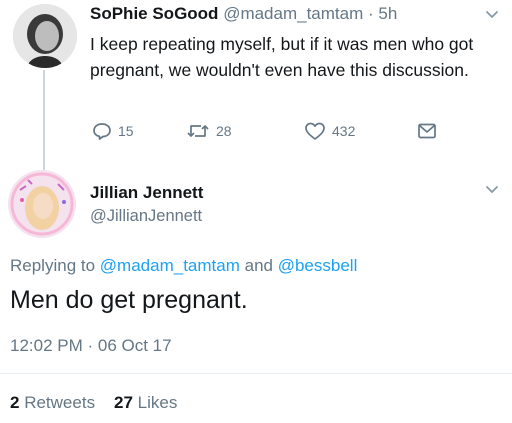  I want to click on retweets-stat: 2 Retweets, so click(55, 402).